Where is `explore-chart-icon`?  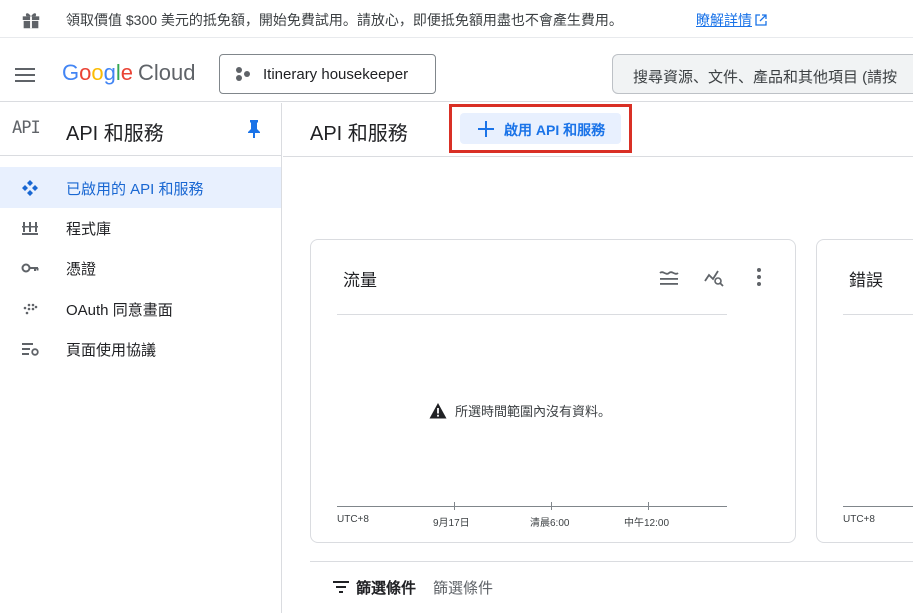
explore-chart-icon is located at coordinates (714, 277).